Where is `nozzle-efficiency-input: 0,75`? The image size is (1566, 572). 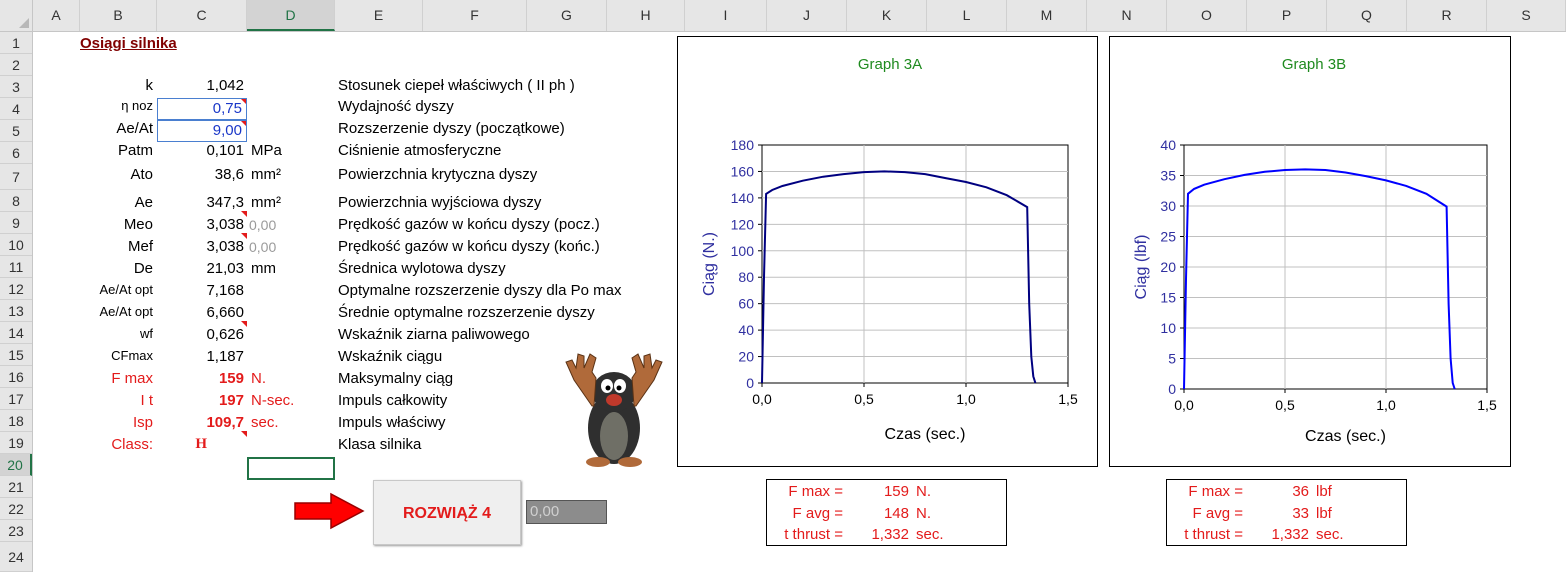
nozzle-efficiency-input: 0,75 is located at coordinates (202, 109).